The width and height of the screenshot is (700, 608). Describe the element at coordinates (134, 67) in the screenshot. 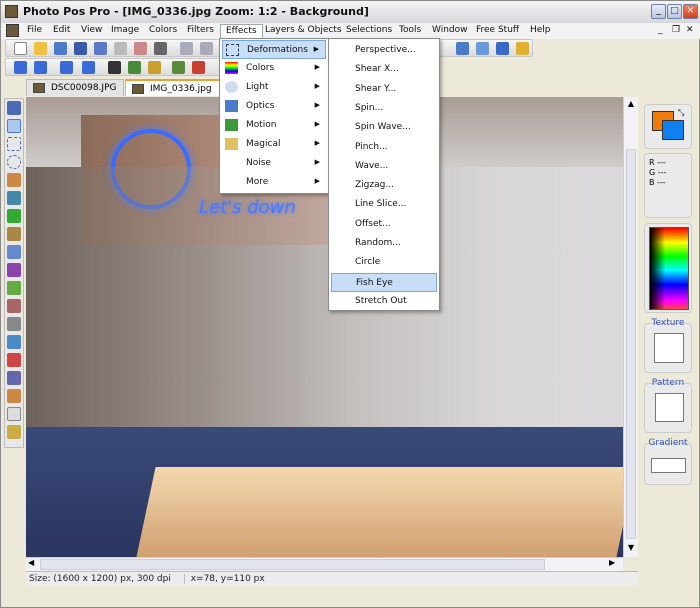

I see `layer-icon` at that location.